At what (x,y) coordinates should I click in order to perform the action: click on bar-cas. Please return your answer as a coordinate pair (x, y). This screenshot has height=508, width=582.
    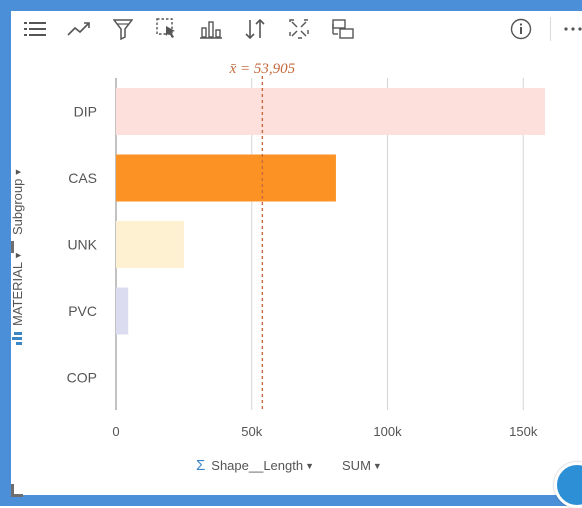
    Looking at the image, I should click on (226, 178).